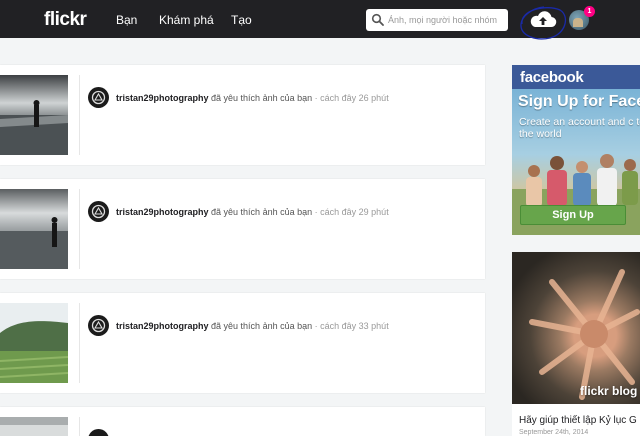 Image resolution: width=640 pixels, height=436 pixels. I want to click on flickr-logo: flickr, so click(65, 20).